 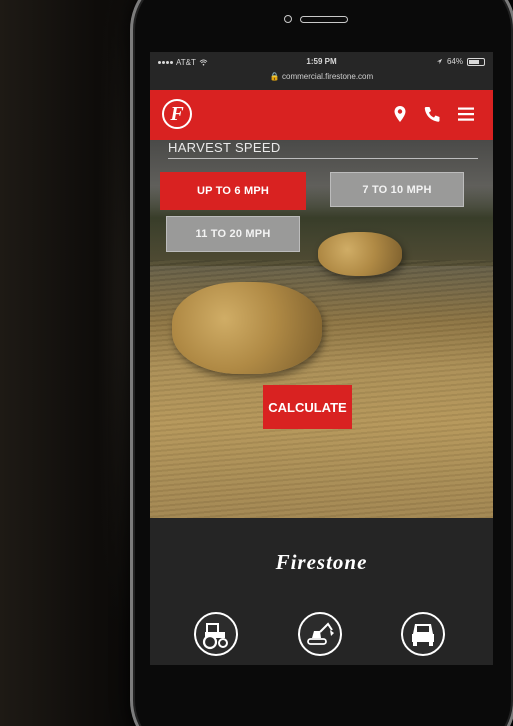 What do you see at coordinates (454, 61) in the screenshot?
I see `battery-percent: 64%` at bounding box center [454, 61].